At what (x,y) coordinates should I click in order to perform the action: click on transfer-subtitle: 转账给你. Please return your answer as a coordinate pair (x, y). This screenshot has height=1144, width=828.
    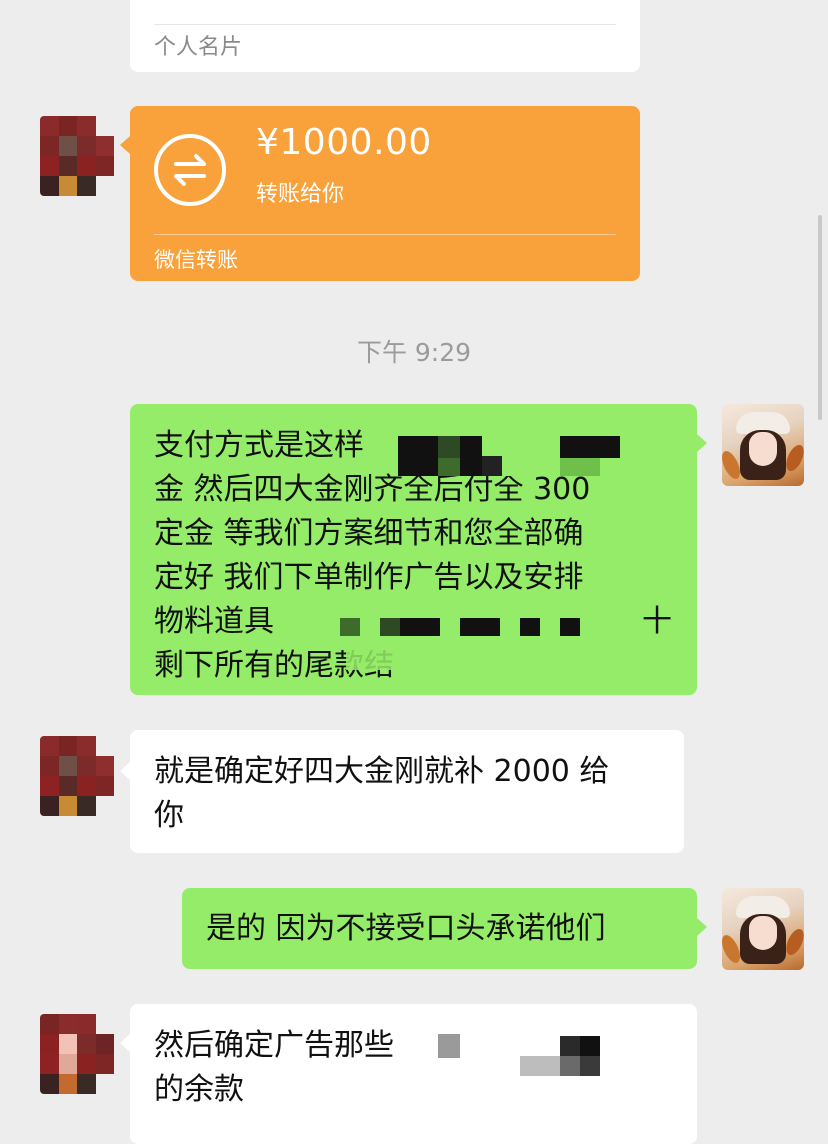
    Looking at the image, I should click on (300, 194).